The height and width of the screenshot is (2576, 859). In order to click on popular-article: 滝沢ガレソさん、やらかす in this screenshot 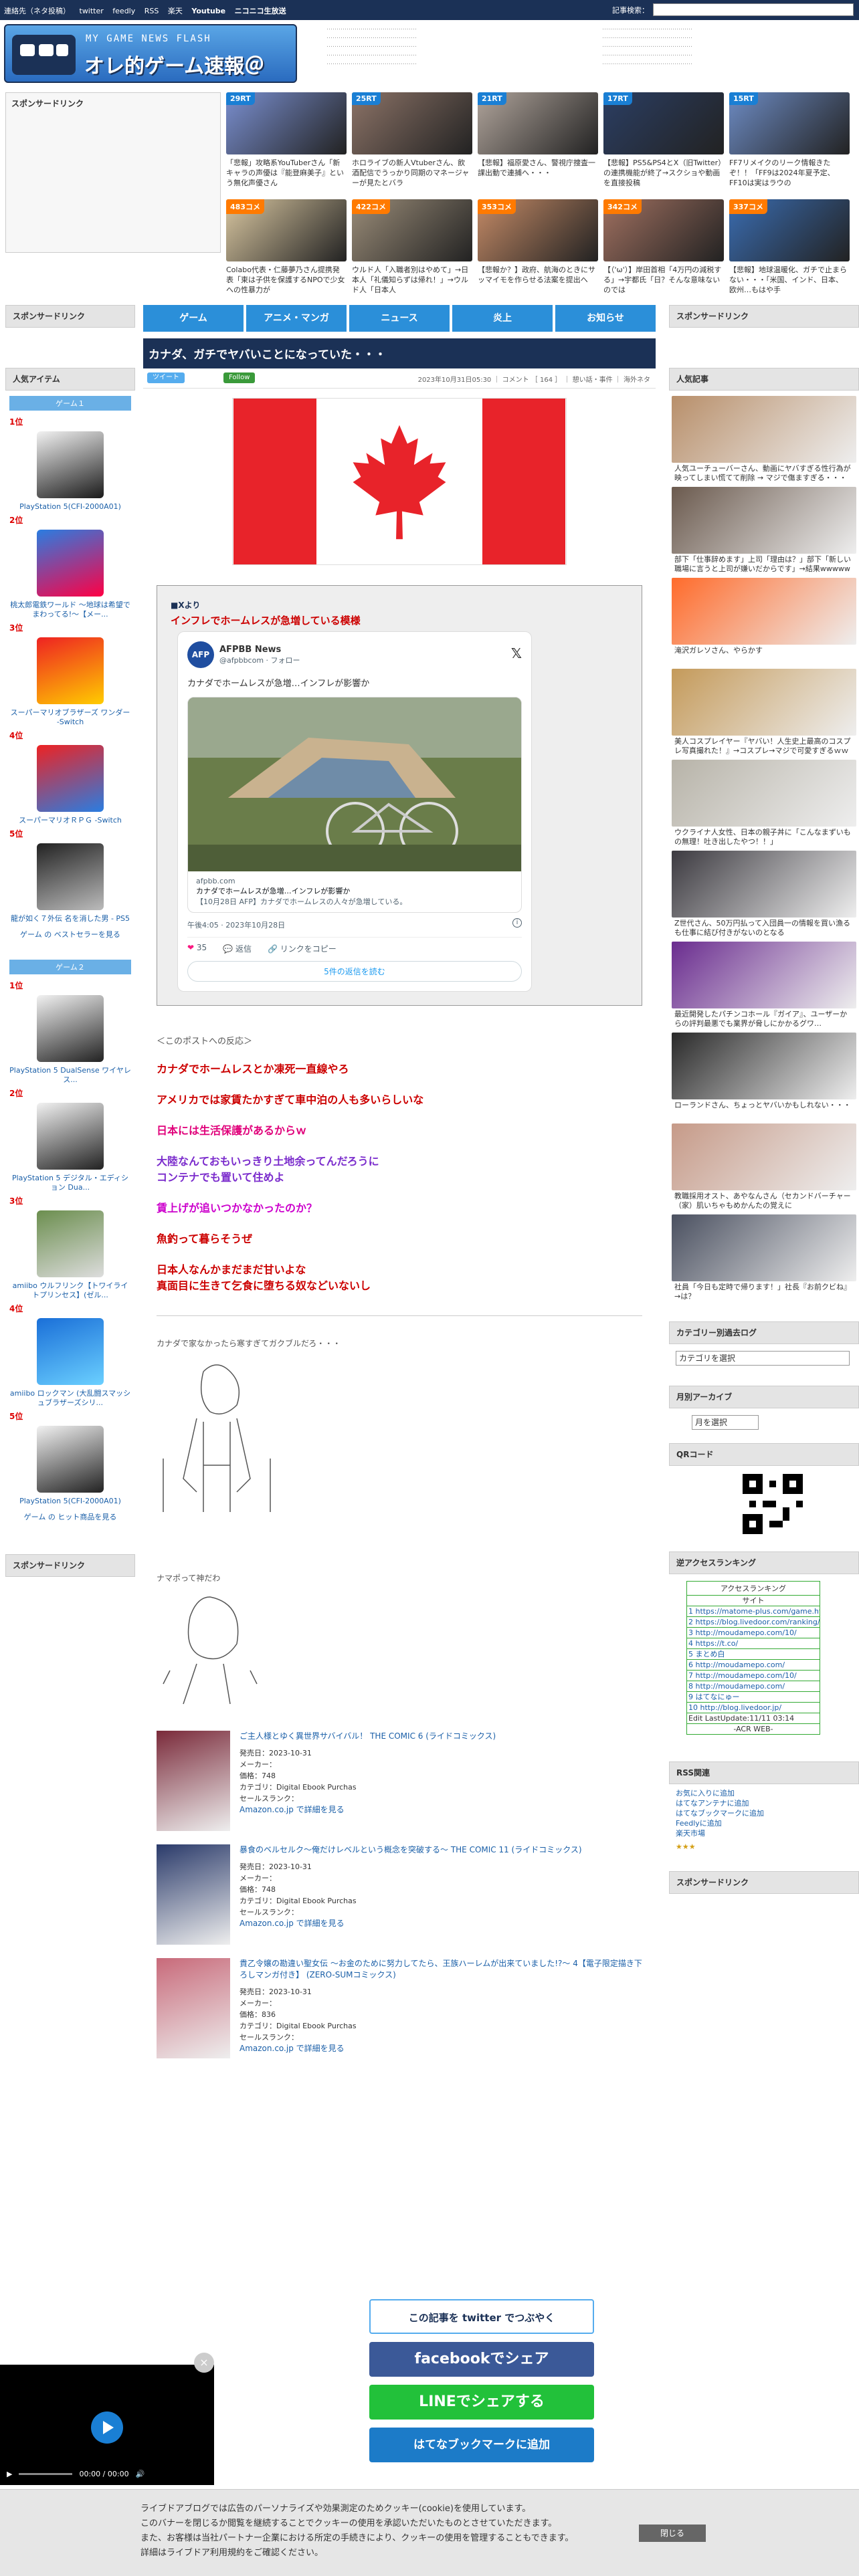, I will do `click(764, 622)`.